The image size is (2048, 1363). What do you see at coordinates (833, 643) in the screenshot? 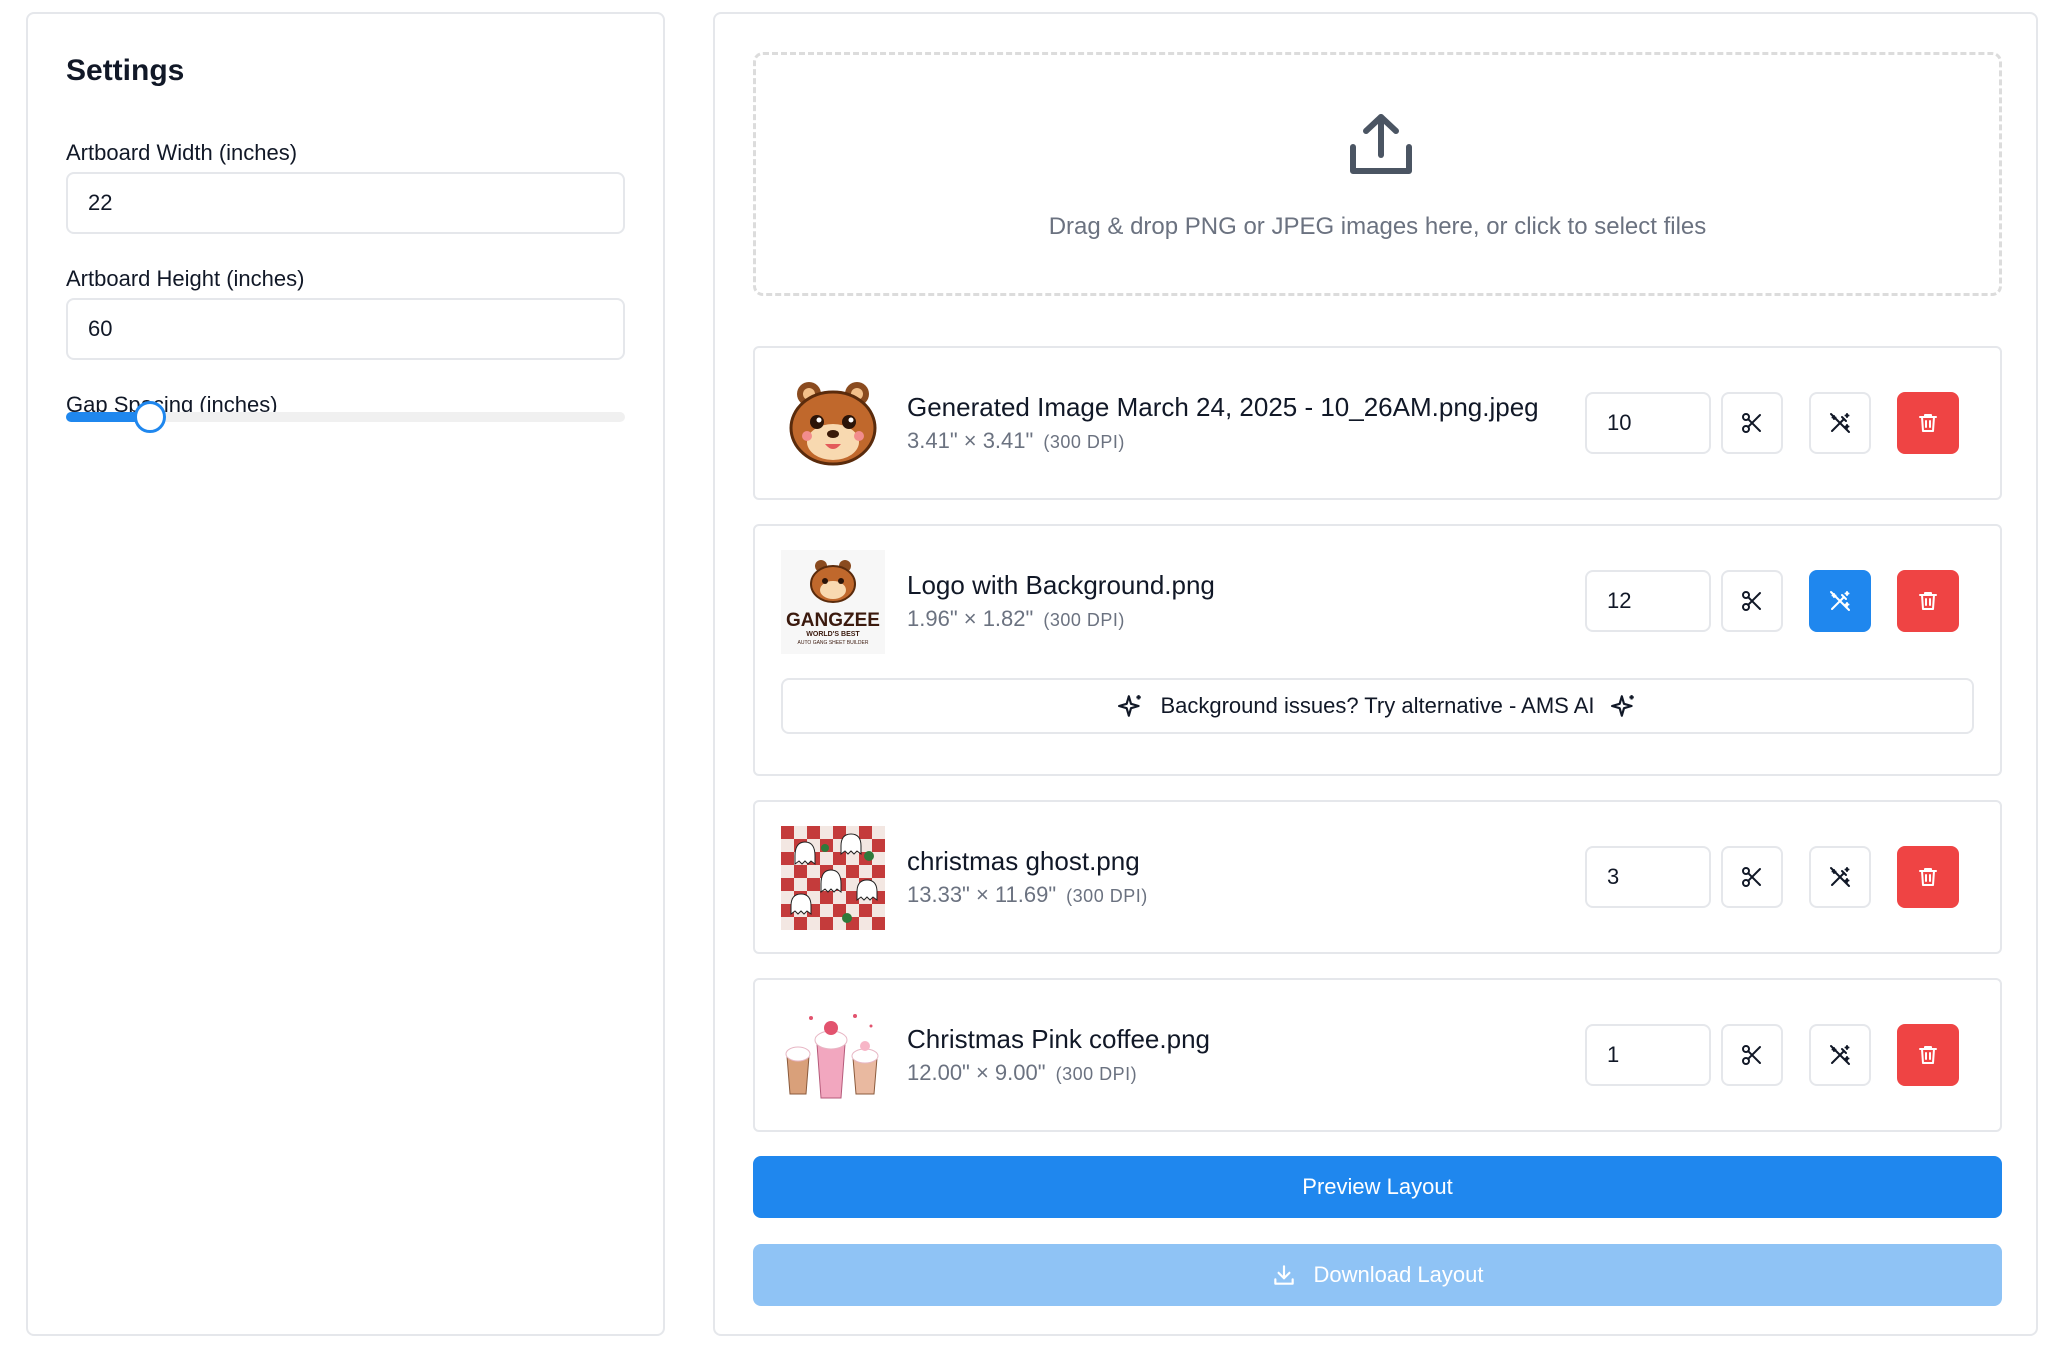
I see `svg-text: AUTO GANG SHEET BUILDER` at bounding box center [833, 643].